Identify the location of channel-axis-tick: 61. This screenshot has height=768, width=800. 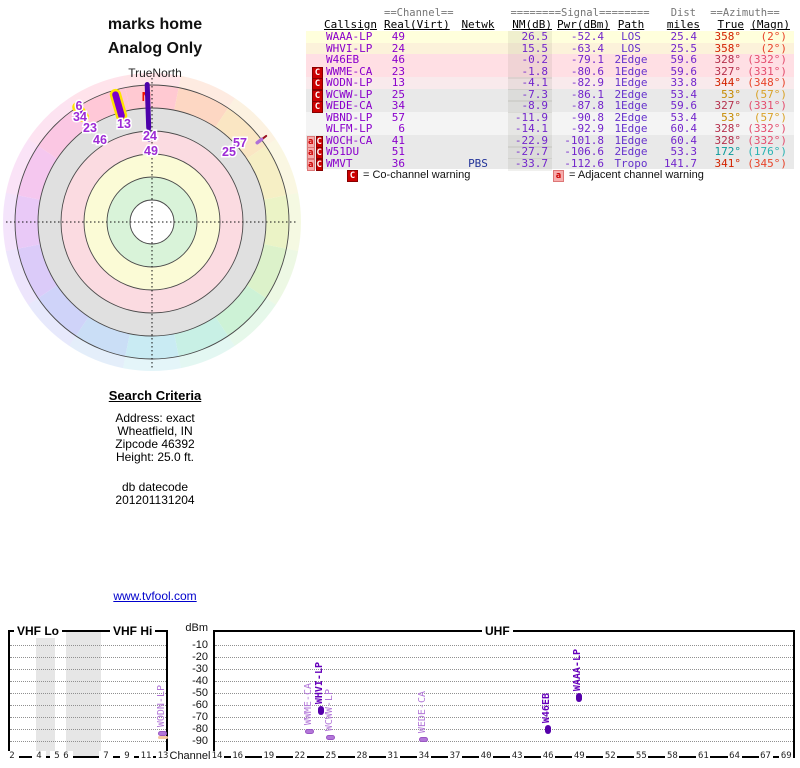
(703, 756).